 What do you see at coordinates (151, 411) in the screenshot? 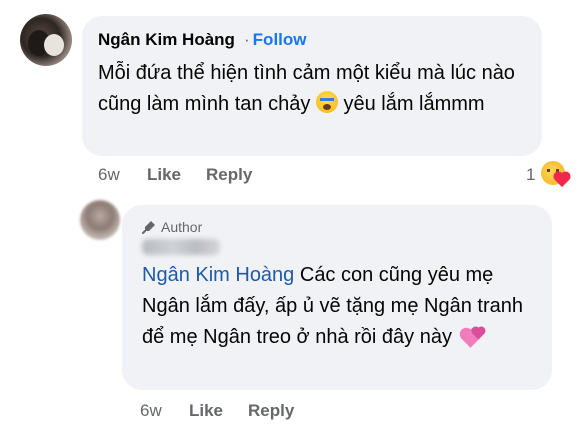
I see `reply-timestamp: 6w` at bounding box center [151, 411].